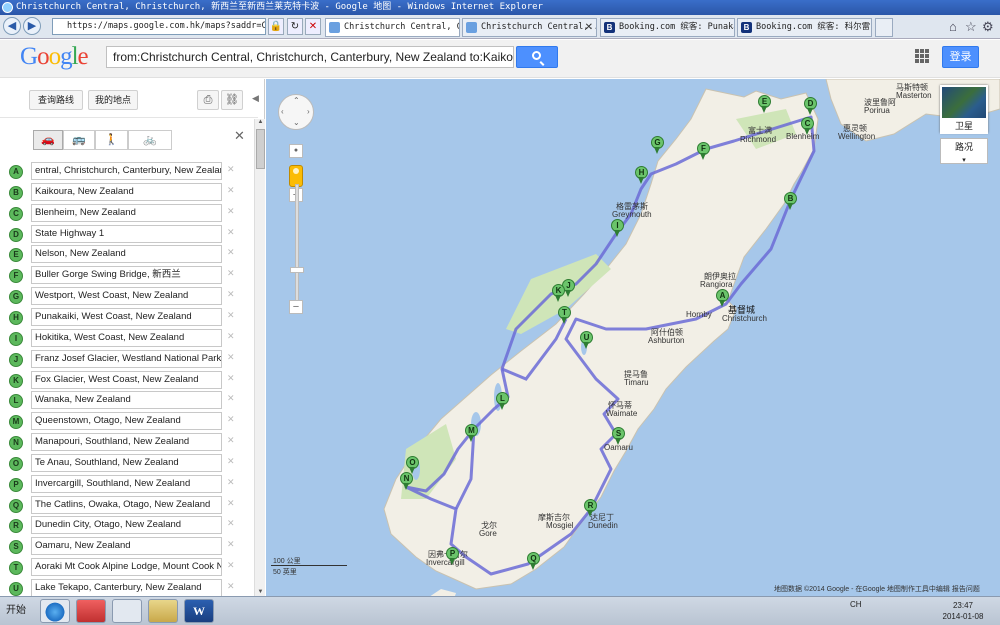 The image size is (1000, 625). Describe the element at coordinates (32, 26) in the screenshot. I see `forward-button: ▶` at that location.